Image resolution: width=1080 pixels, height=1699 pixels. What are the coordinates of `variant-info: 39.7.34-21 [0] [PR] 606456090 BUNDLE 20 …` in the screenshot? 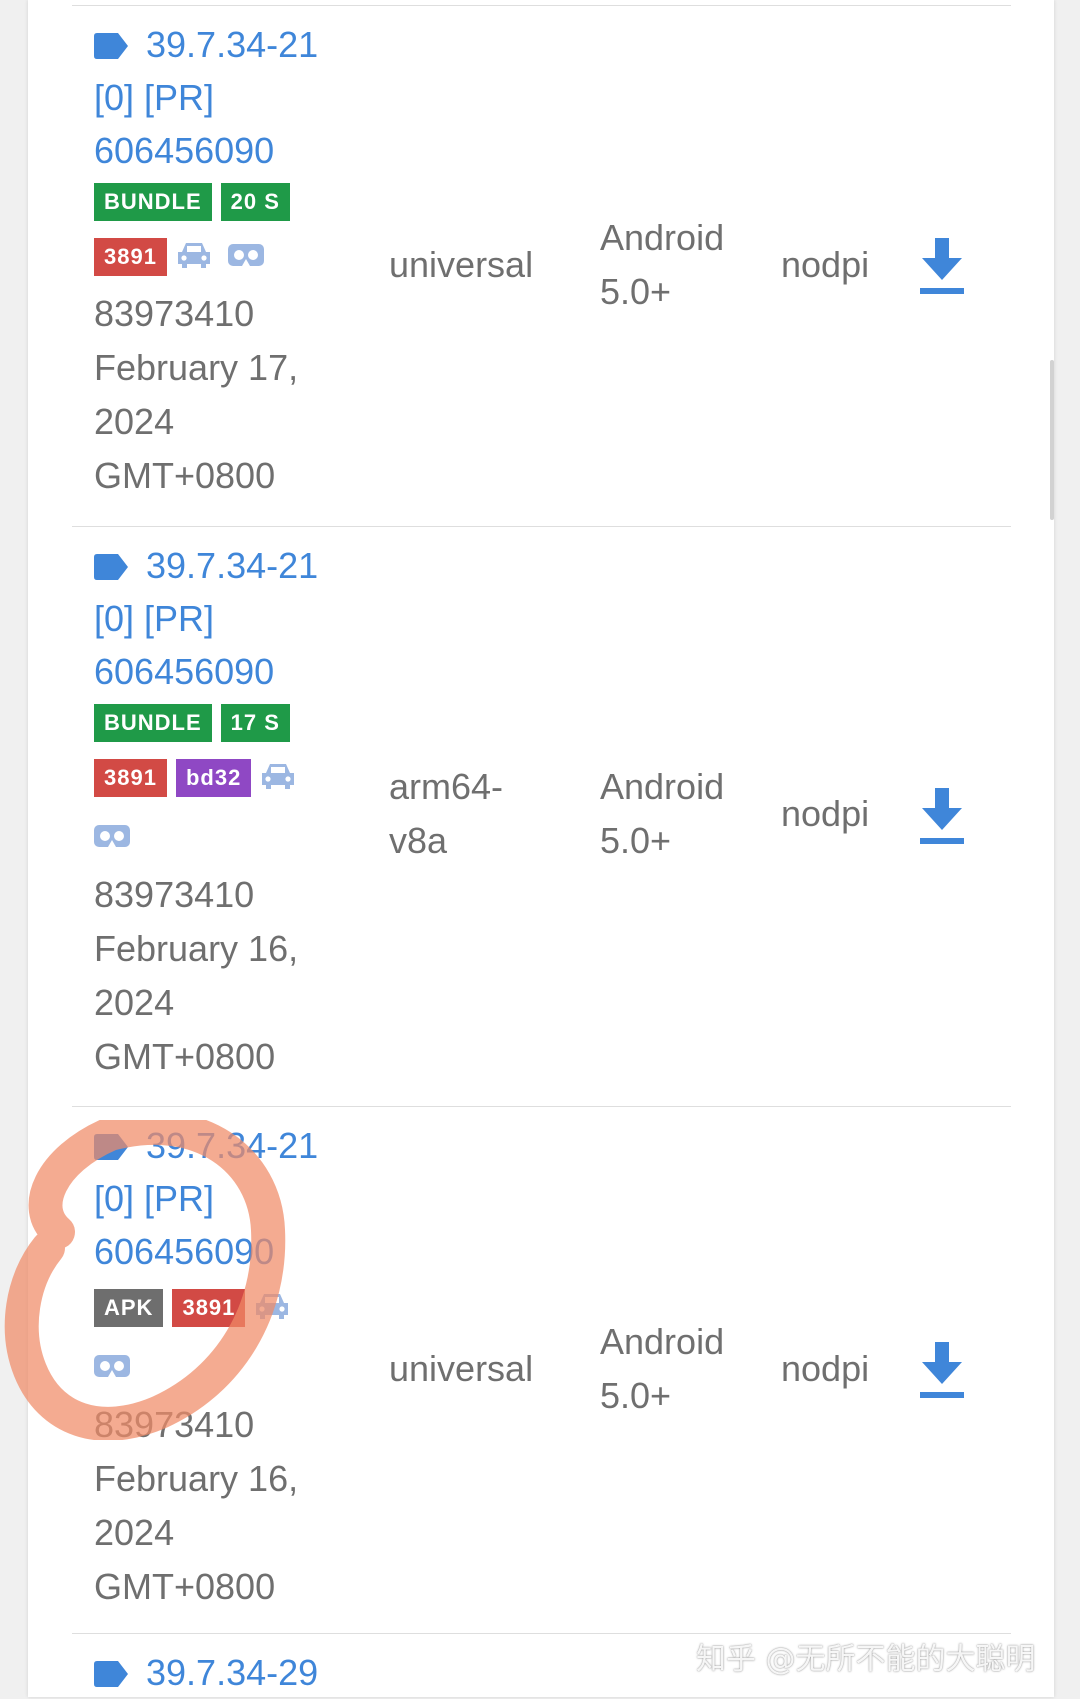 It's located at (224, 260).